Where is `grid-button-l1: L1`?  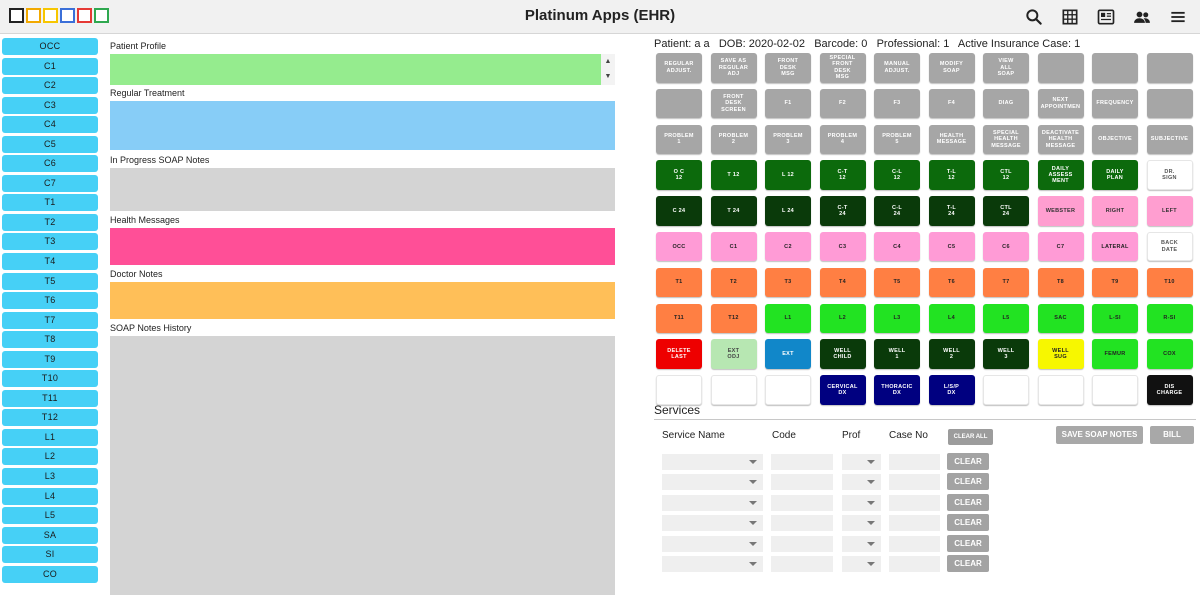
grid-button-l1: L1 is located at coordinates (788, 318).